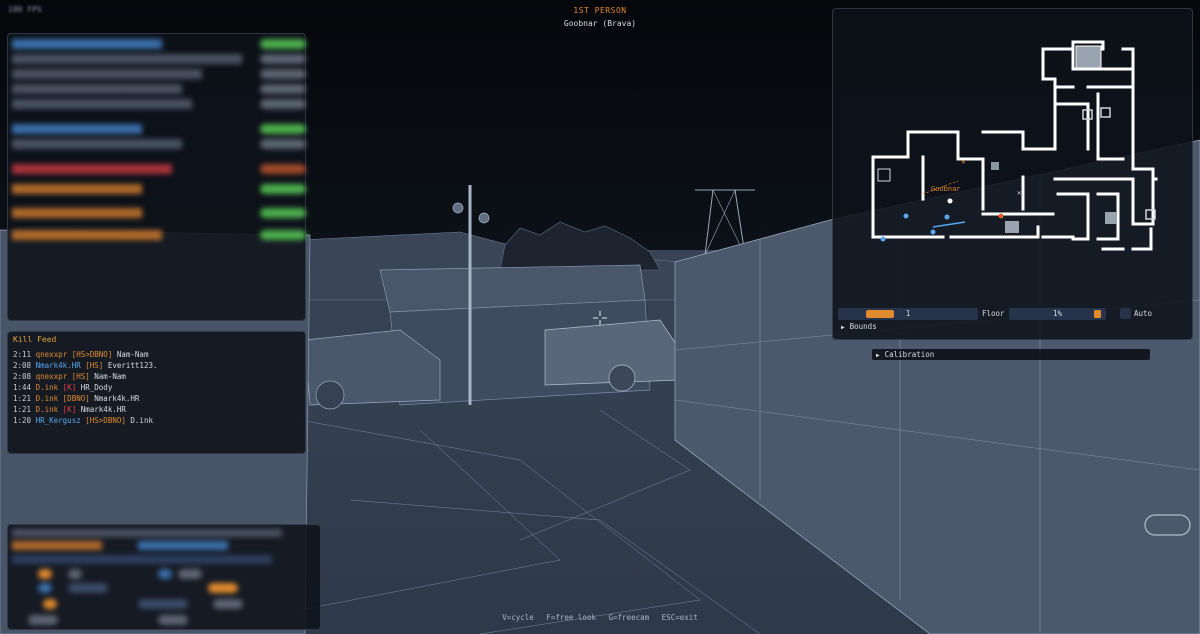  I want to click on killer-name: HR_Kergusz, so click(58, 420).